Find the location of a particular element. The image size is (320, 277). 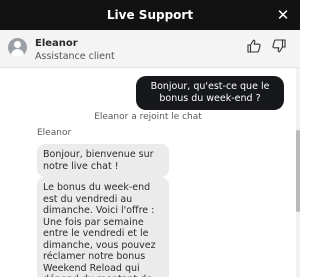

agent-joined-notice: Eleanor a rejoint le chat is located at coordinates (148, 117).